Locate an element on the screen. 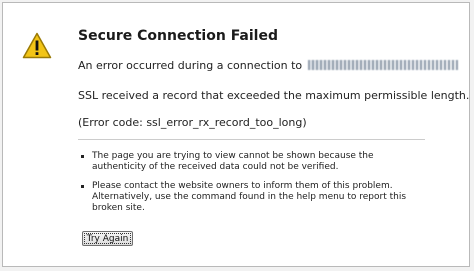  redacted-hostname is located at coordinates (382, 65).